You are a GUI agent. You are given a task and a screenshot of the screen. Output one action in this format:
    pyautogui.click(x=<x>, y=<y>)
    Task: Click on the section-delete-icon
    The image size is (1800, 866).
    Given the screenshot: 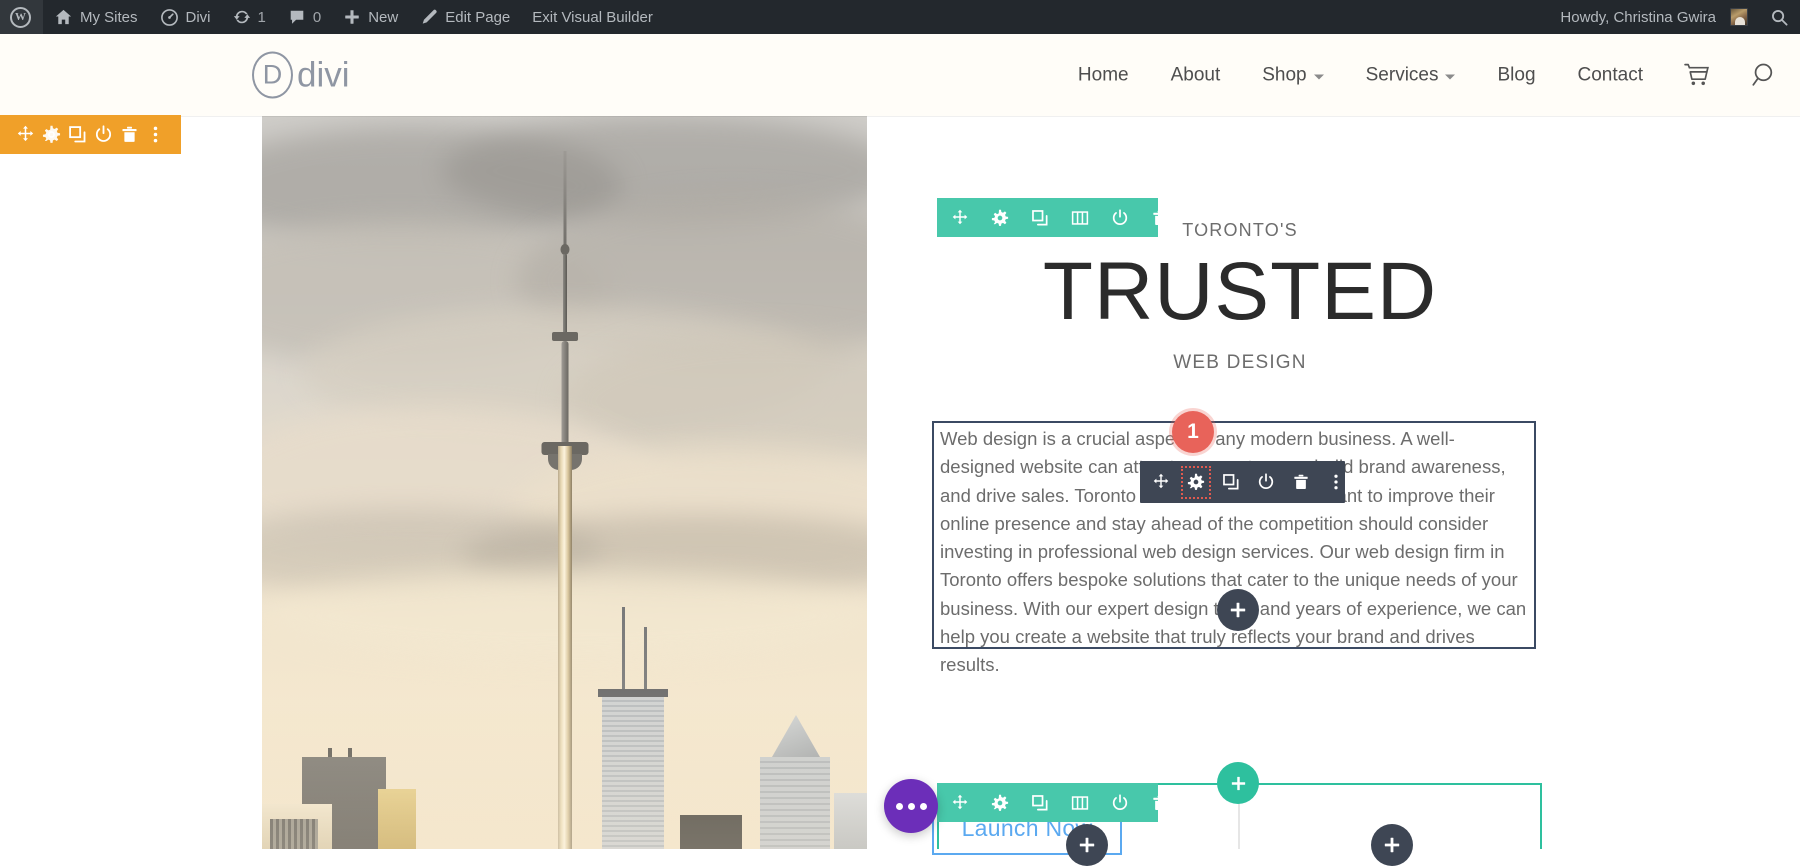 What is the action you would take?
    pyautogui.click(x=129, y=134)
    